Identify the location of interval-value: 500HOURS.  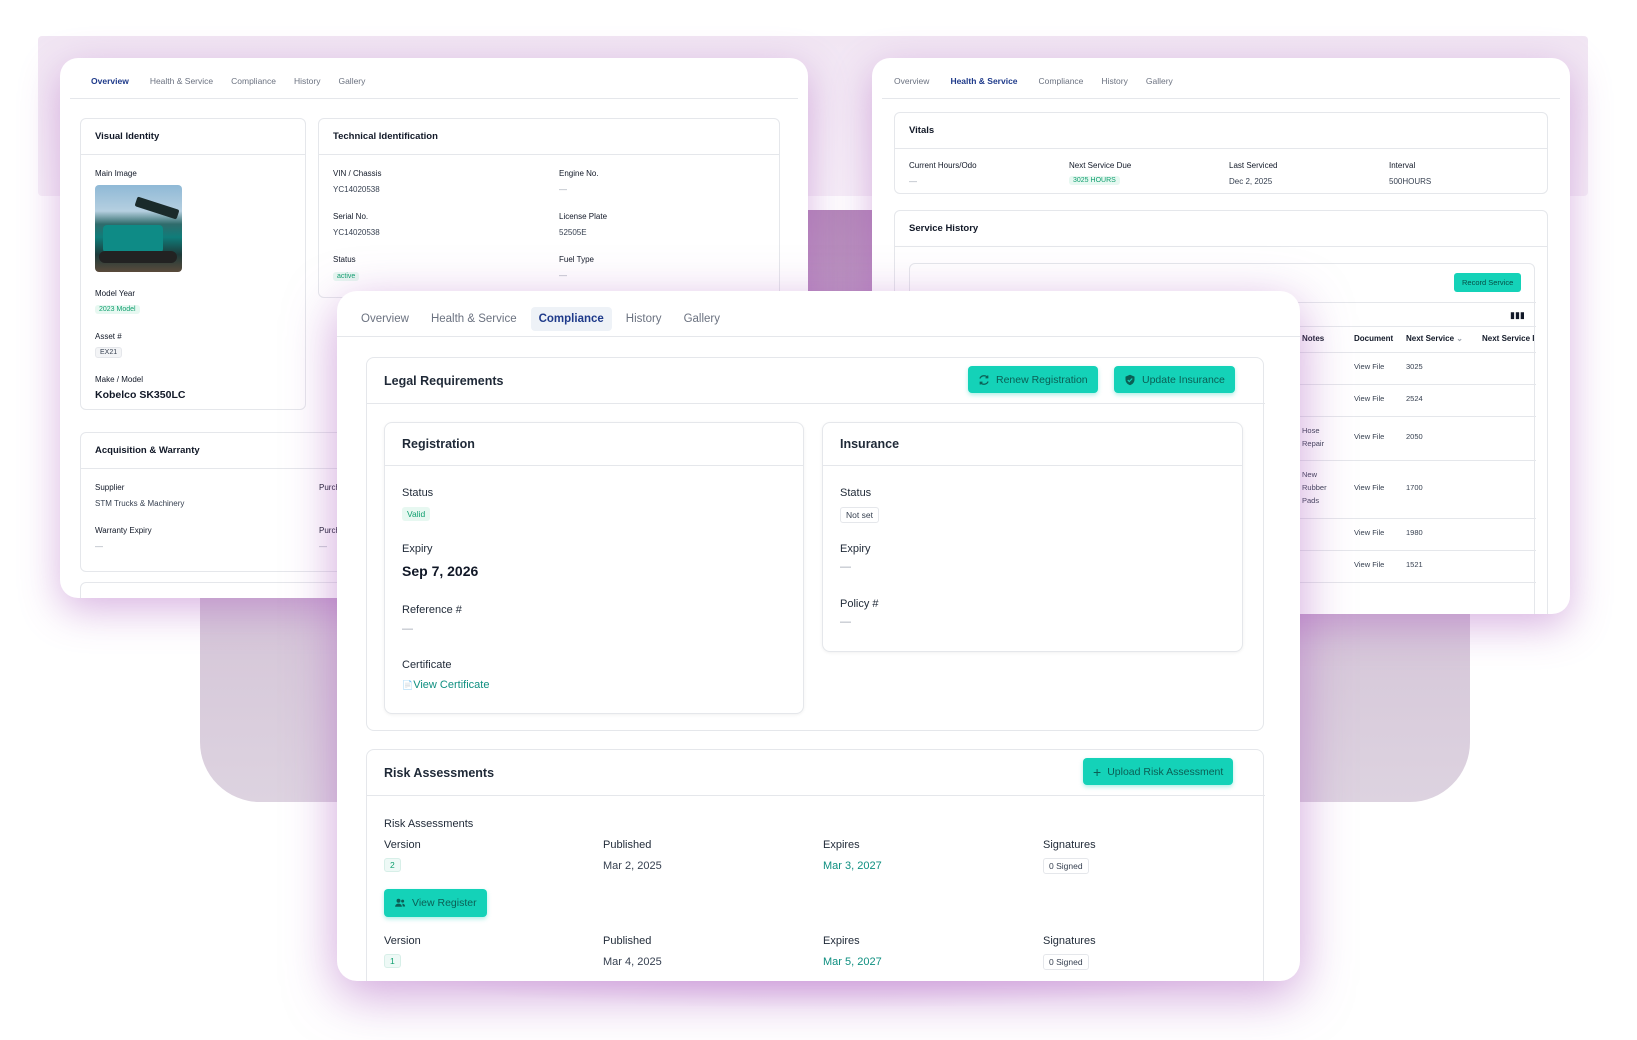
(1410, 181).